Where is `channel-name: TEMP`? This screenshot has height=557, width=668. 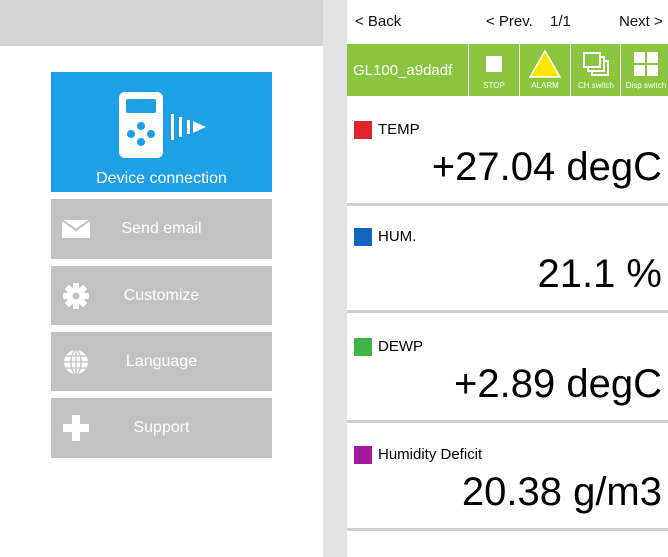
channel-name: TEMP is located at coordinates (399, 129).